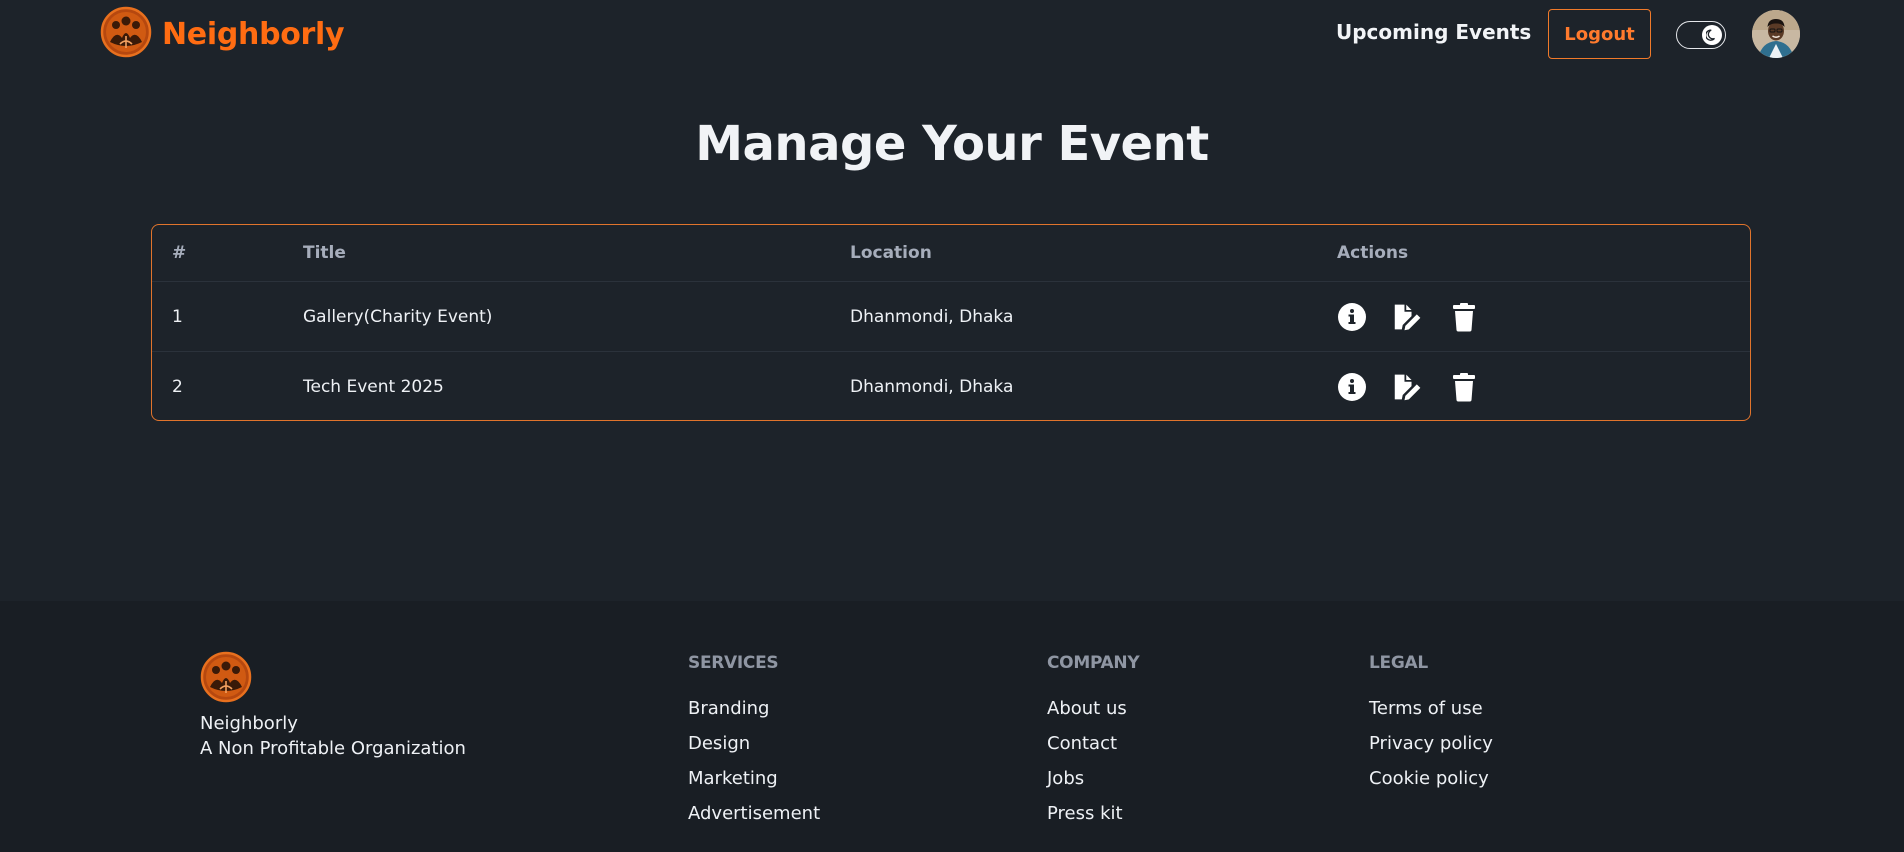  I want to click on footer-brand: Neighborly A Non Profitable Organization, so click(333, 706).